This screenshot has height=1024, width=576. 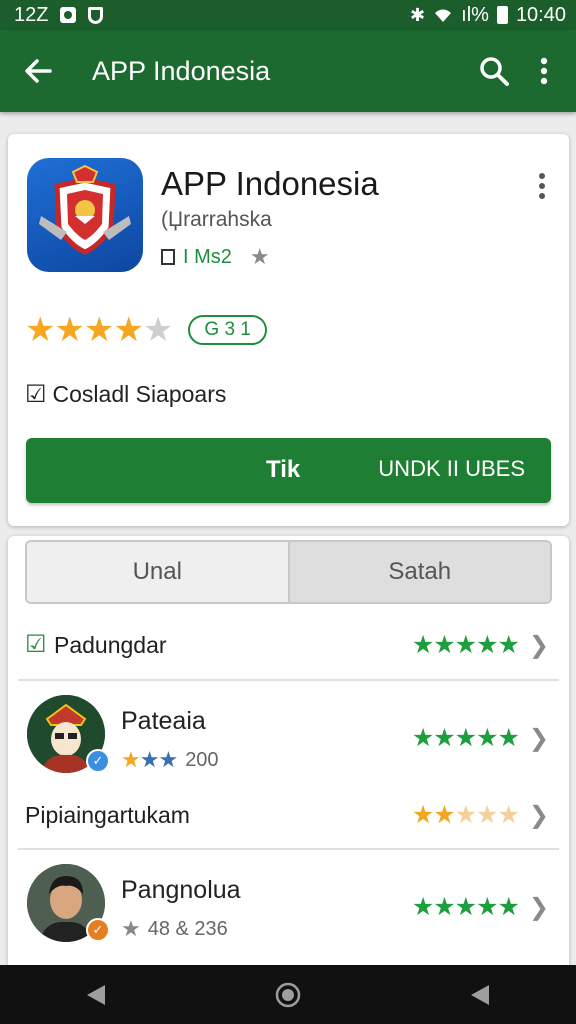 I want to click on check-icon: ☑, so click(x=36, y=644).